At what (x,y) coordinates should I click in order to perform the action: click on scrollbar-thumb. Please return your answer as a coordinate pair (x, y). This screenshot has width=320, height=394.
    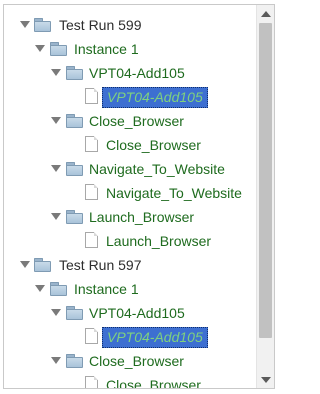
    Looking at the image, I should click on (265, 180).